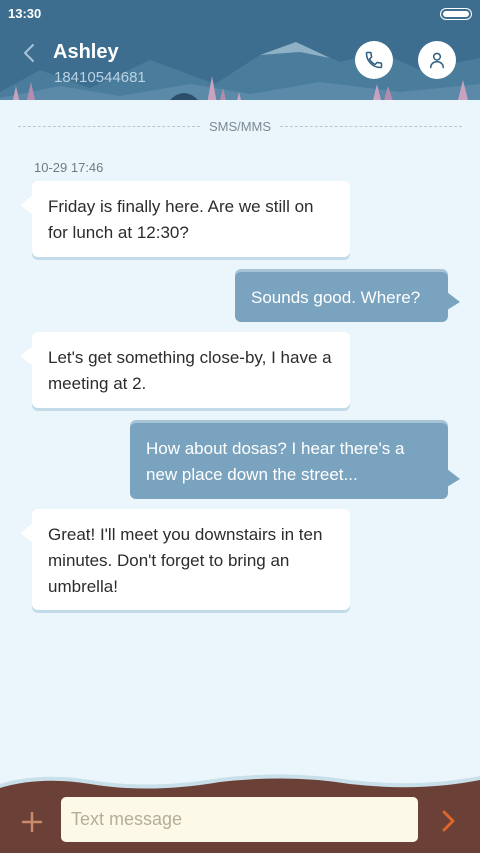 The width and height of the screenshot is (480, 853). I want to click on contact-number: 18410544681, so click(100, 77).